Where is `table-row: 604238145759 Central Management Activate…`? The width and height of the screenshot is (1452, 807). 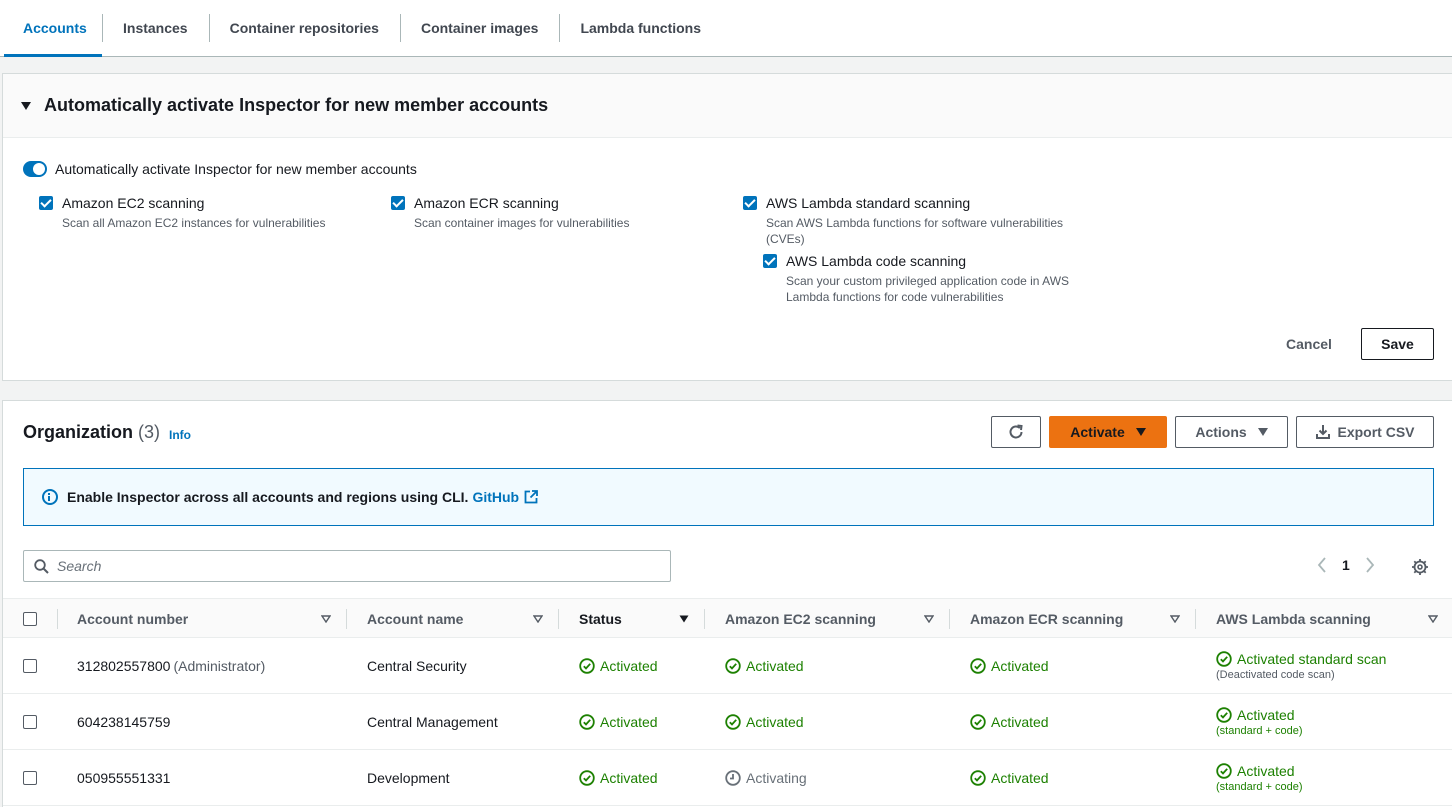
table-row: 604238145759 Central Management Activate… is located at coordinates (727, 722).